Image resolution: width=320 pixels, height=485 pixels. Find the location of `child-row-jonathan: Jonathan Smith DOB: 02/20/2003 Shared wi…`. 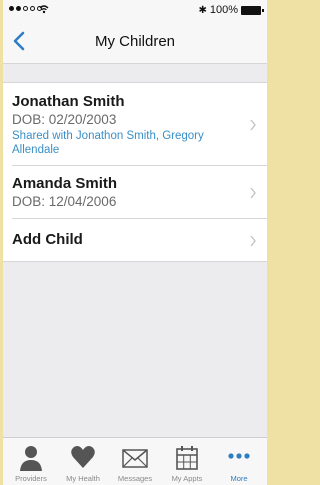

child-row-jonathan: Jonathan Smith DOB: 02/20/2003 Shared wi… is located at coordinates (135, 124).